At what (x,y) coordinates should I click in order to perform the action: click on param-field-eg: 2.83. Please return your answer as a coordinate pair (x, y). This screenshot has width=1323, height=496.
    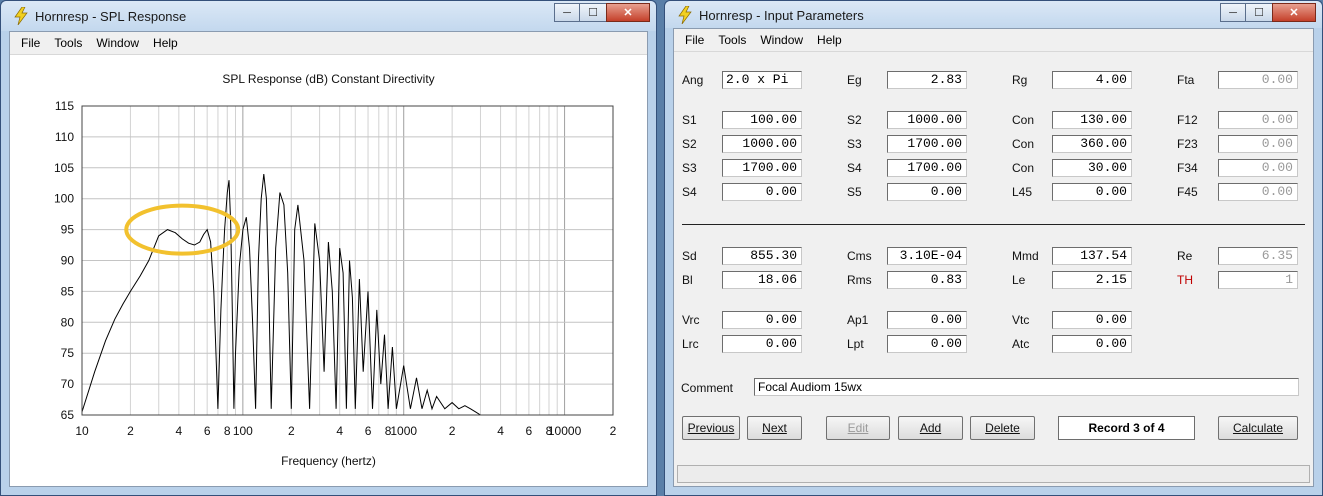
    Looking at the image, I should click on (927, 80).